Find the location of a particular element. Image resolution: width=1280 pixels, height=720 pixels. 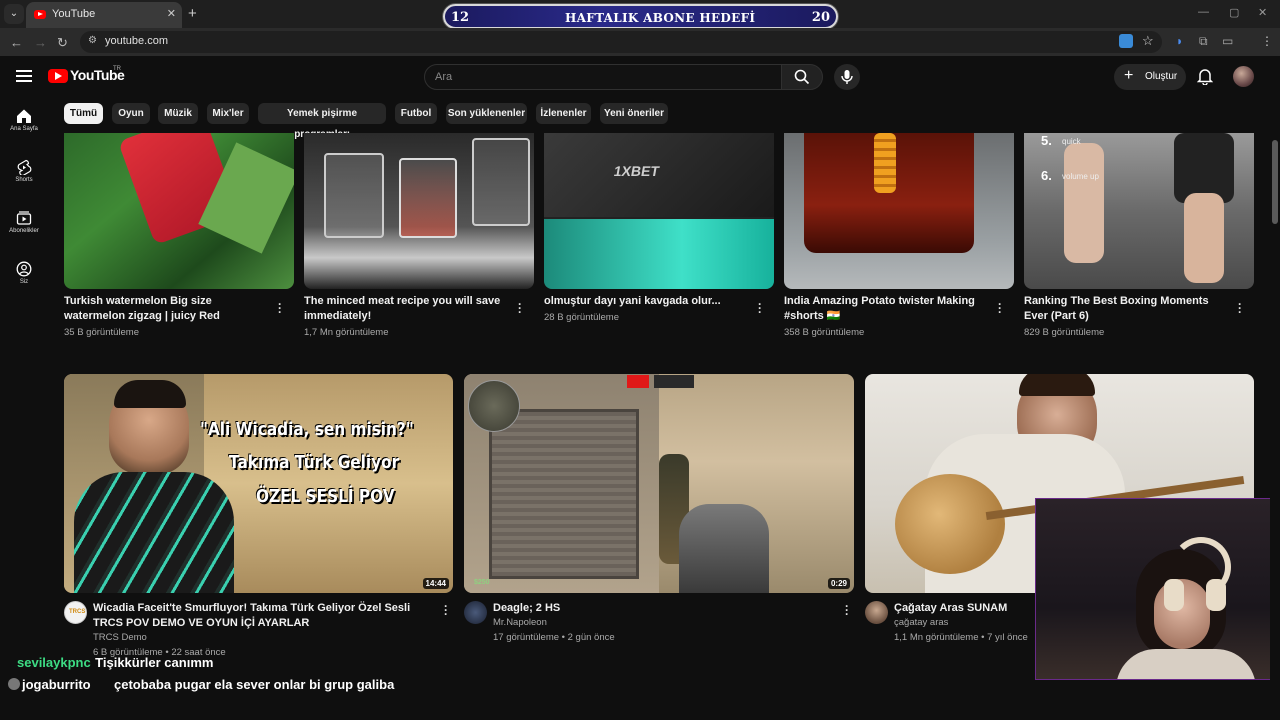

forward-icon: → is located at coordinates (40, 42).